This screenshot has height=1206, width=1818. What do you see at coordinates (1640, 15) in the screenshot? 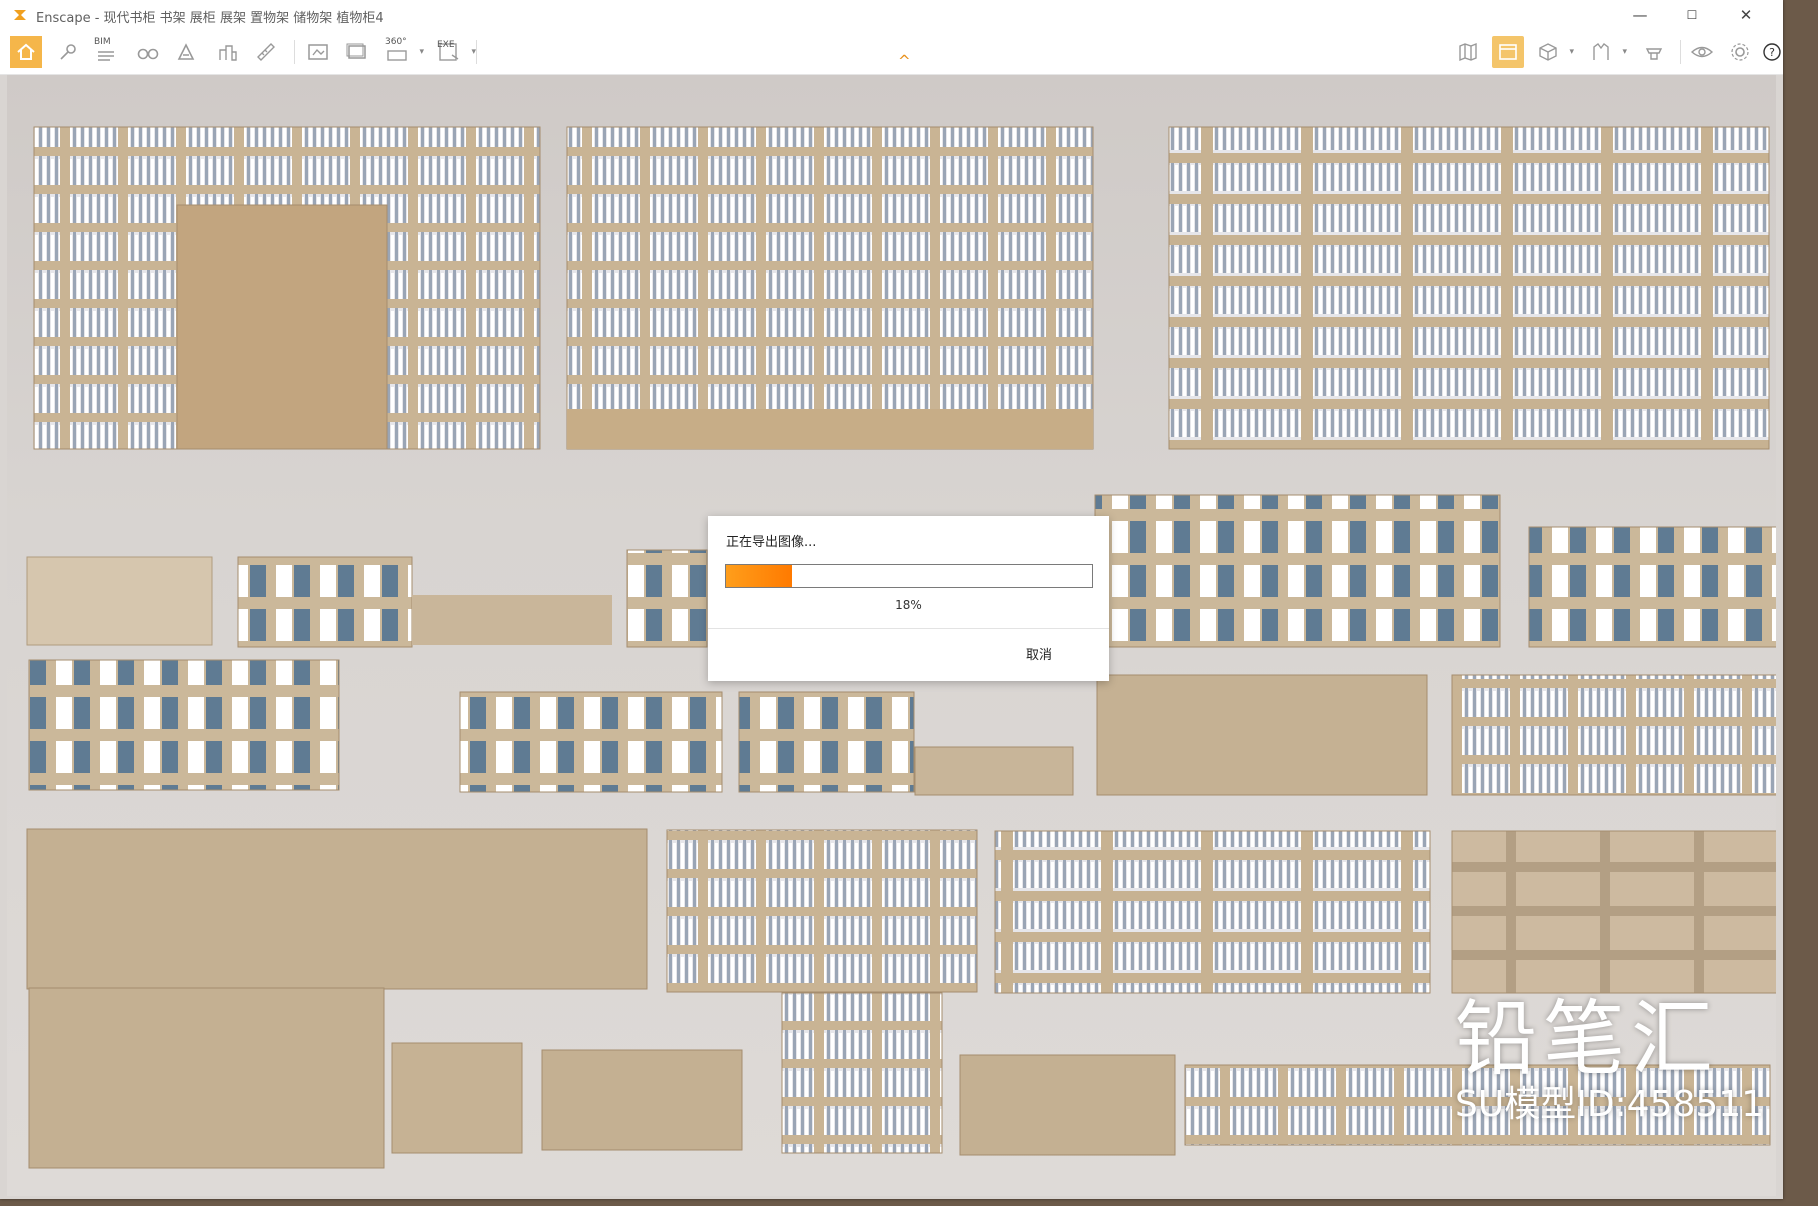
I see `minimize-button: —` at bounding box center [1640, 15].